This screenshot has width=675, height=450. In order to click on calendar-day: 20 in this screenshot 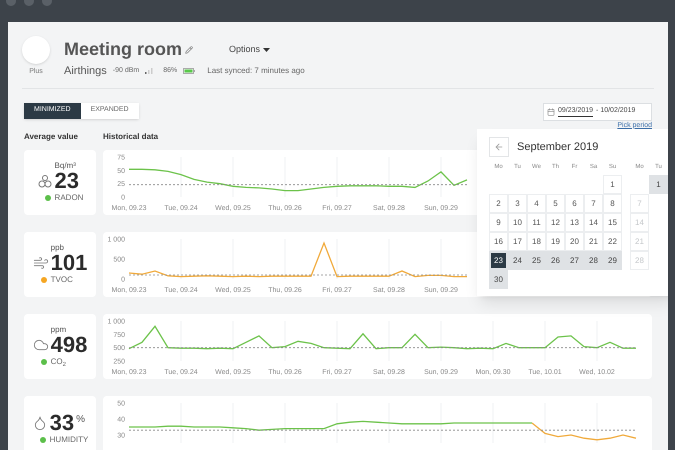, I will do `click(574, 241)`.